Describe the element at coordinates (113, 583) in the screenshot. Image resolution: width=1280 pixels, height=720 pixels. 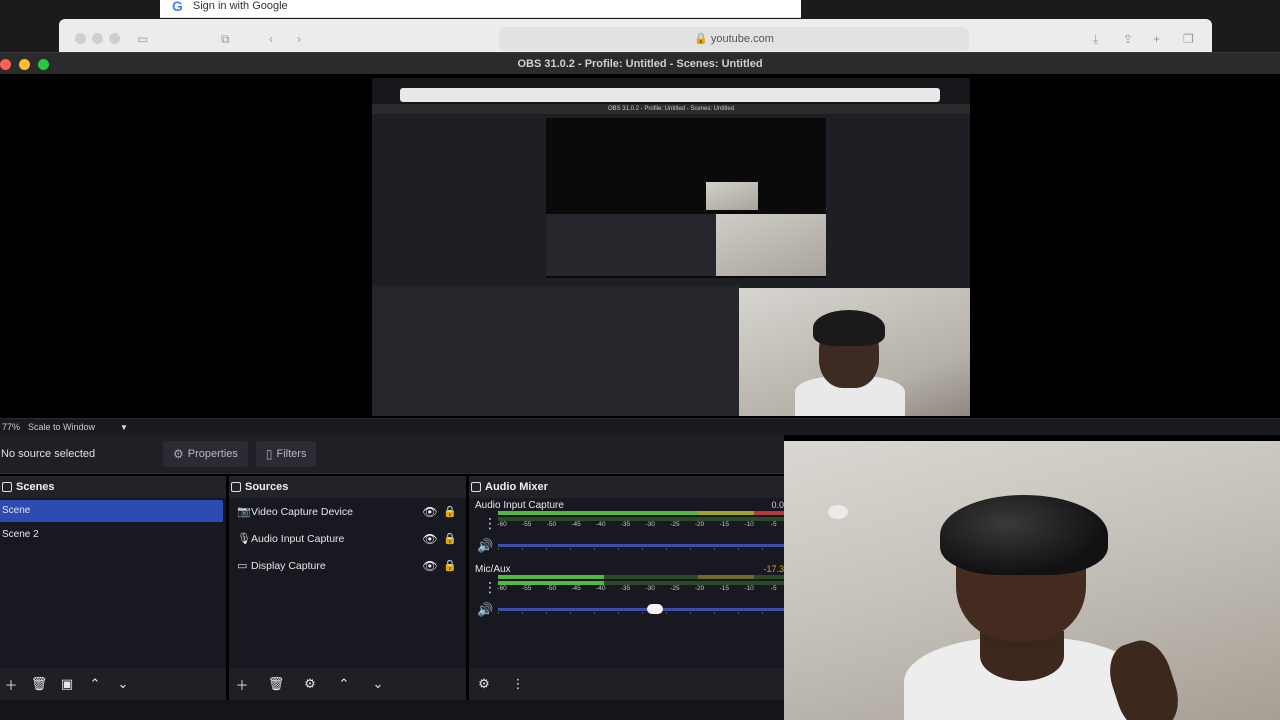
I see `scenes-list: Scene Scene 2` at that location.